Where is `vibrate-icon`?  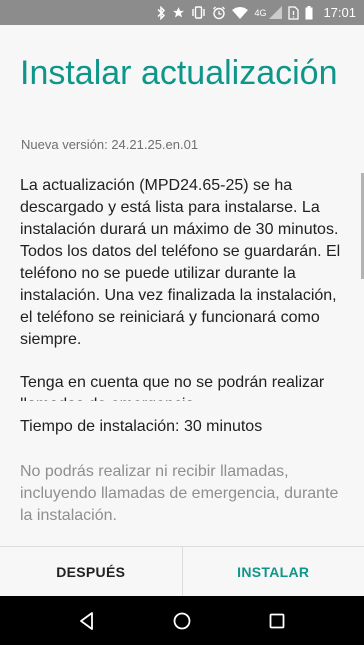
vibrate-icon is located at coordinates (198, 12).